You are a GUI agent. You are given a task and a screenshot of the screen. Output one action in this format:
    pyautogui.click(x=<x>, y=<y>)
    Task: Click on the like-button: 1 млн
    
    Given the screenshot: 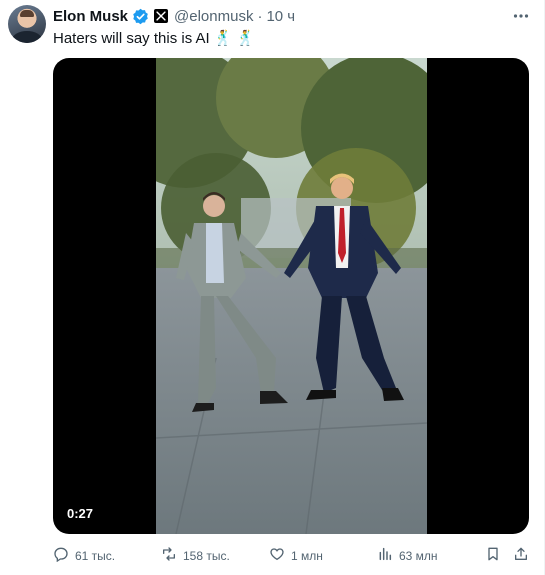 What is the action you would take?
    pyautogui.click(x=296, y=556)
    